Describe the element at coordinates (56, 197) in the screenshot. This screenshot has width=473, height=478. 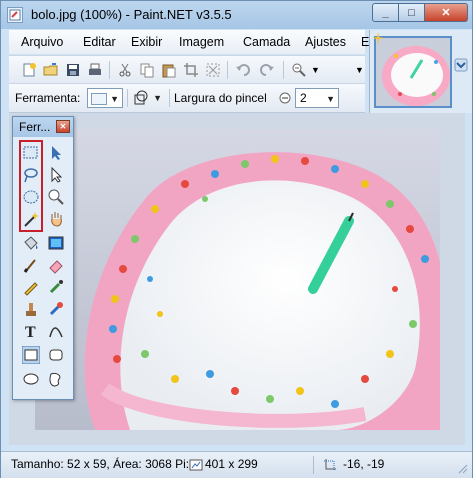
I see `zoom-tool-icon` at that location.